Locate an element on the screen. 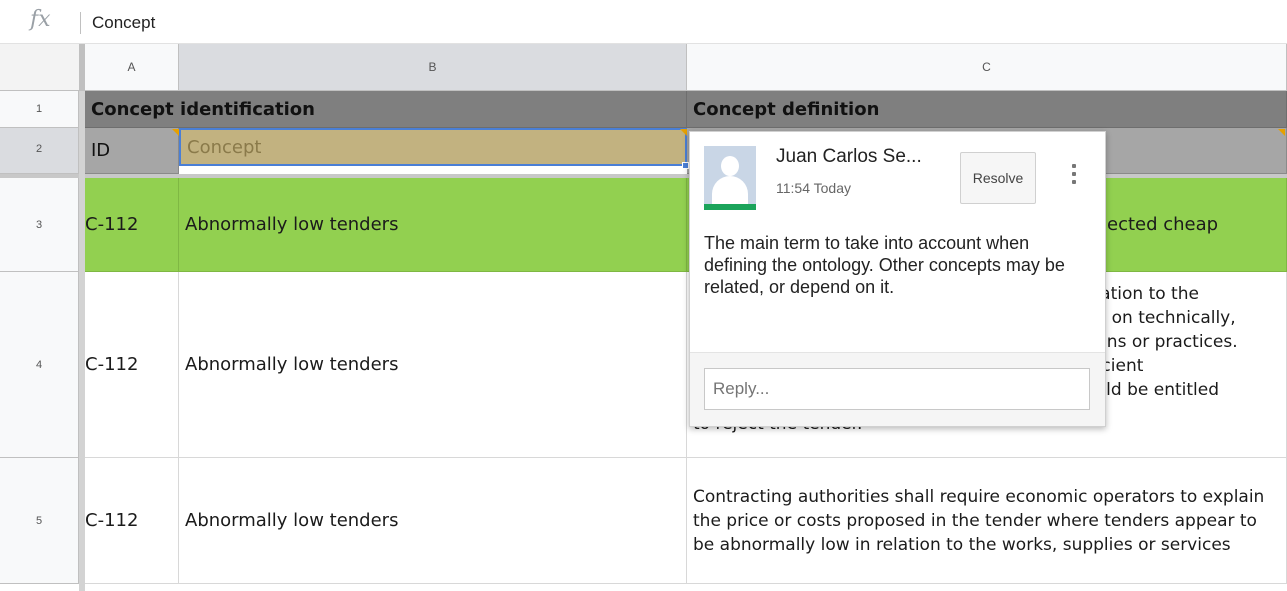 Image resolution: width=1287 pixels, height=591 pixels. fx-icon: fx is located at coordinates (40, 19).